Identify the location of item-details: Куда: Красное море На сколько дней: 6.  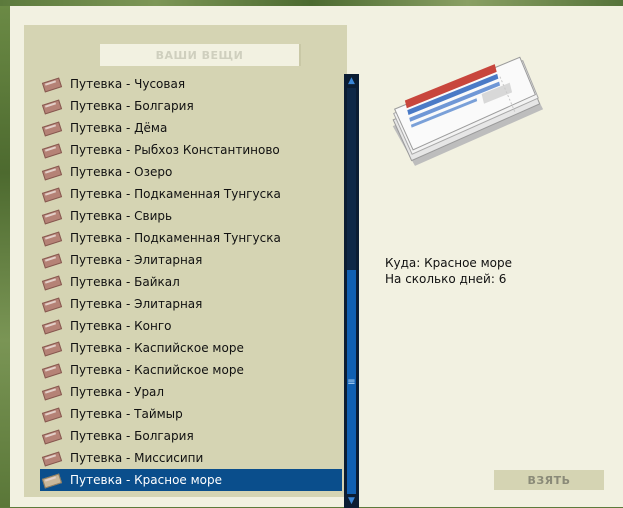
(448, 271).